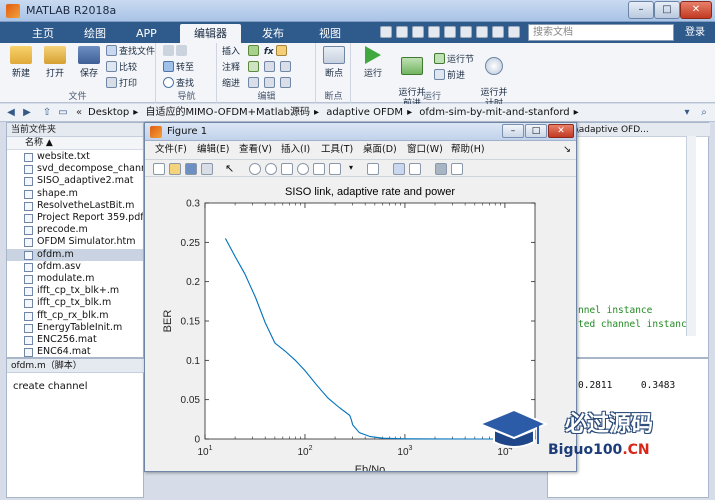 The height and width of the screenshot is (500, 715). What do you see at coordinates (457, 169) in the screenshot?
I see `show-plot-tools-icon` at bounding box center [457, 169].